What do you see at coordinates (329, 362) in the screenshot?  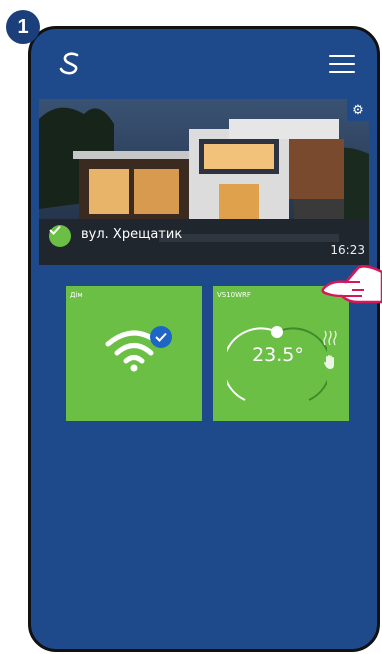 I see `manual-hand-icon` at bounding box center [329, 362].